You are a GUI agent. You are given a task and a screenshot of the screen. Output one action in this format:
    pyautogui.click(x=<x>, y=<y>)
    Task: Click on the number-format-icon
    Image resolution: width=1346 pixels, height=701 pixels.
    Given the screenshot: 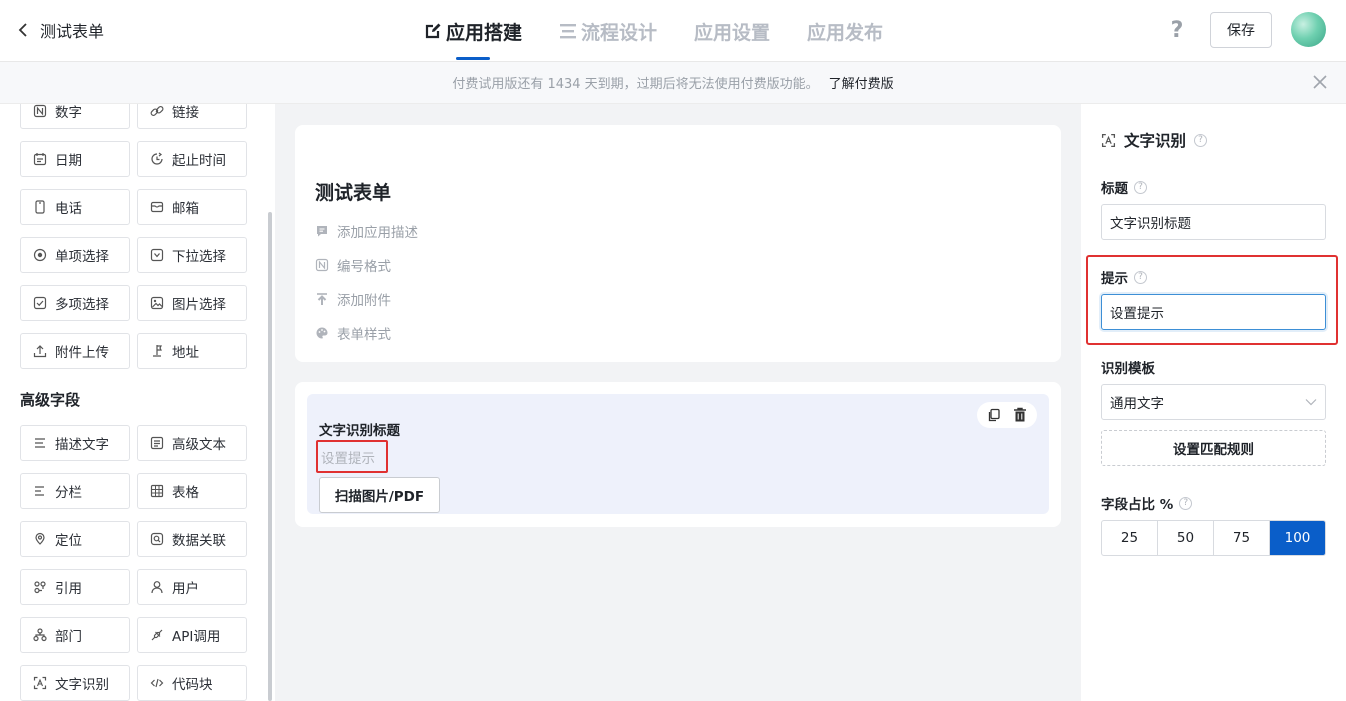 What is the action you would take?
    pyautogui.click(x=322, y=265)
    